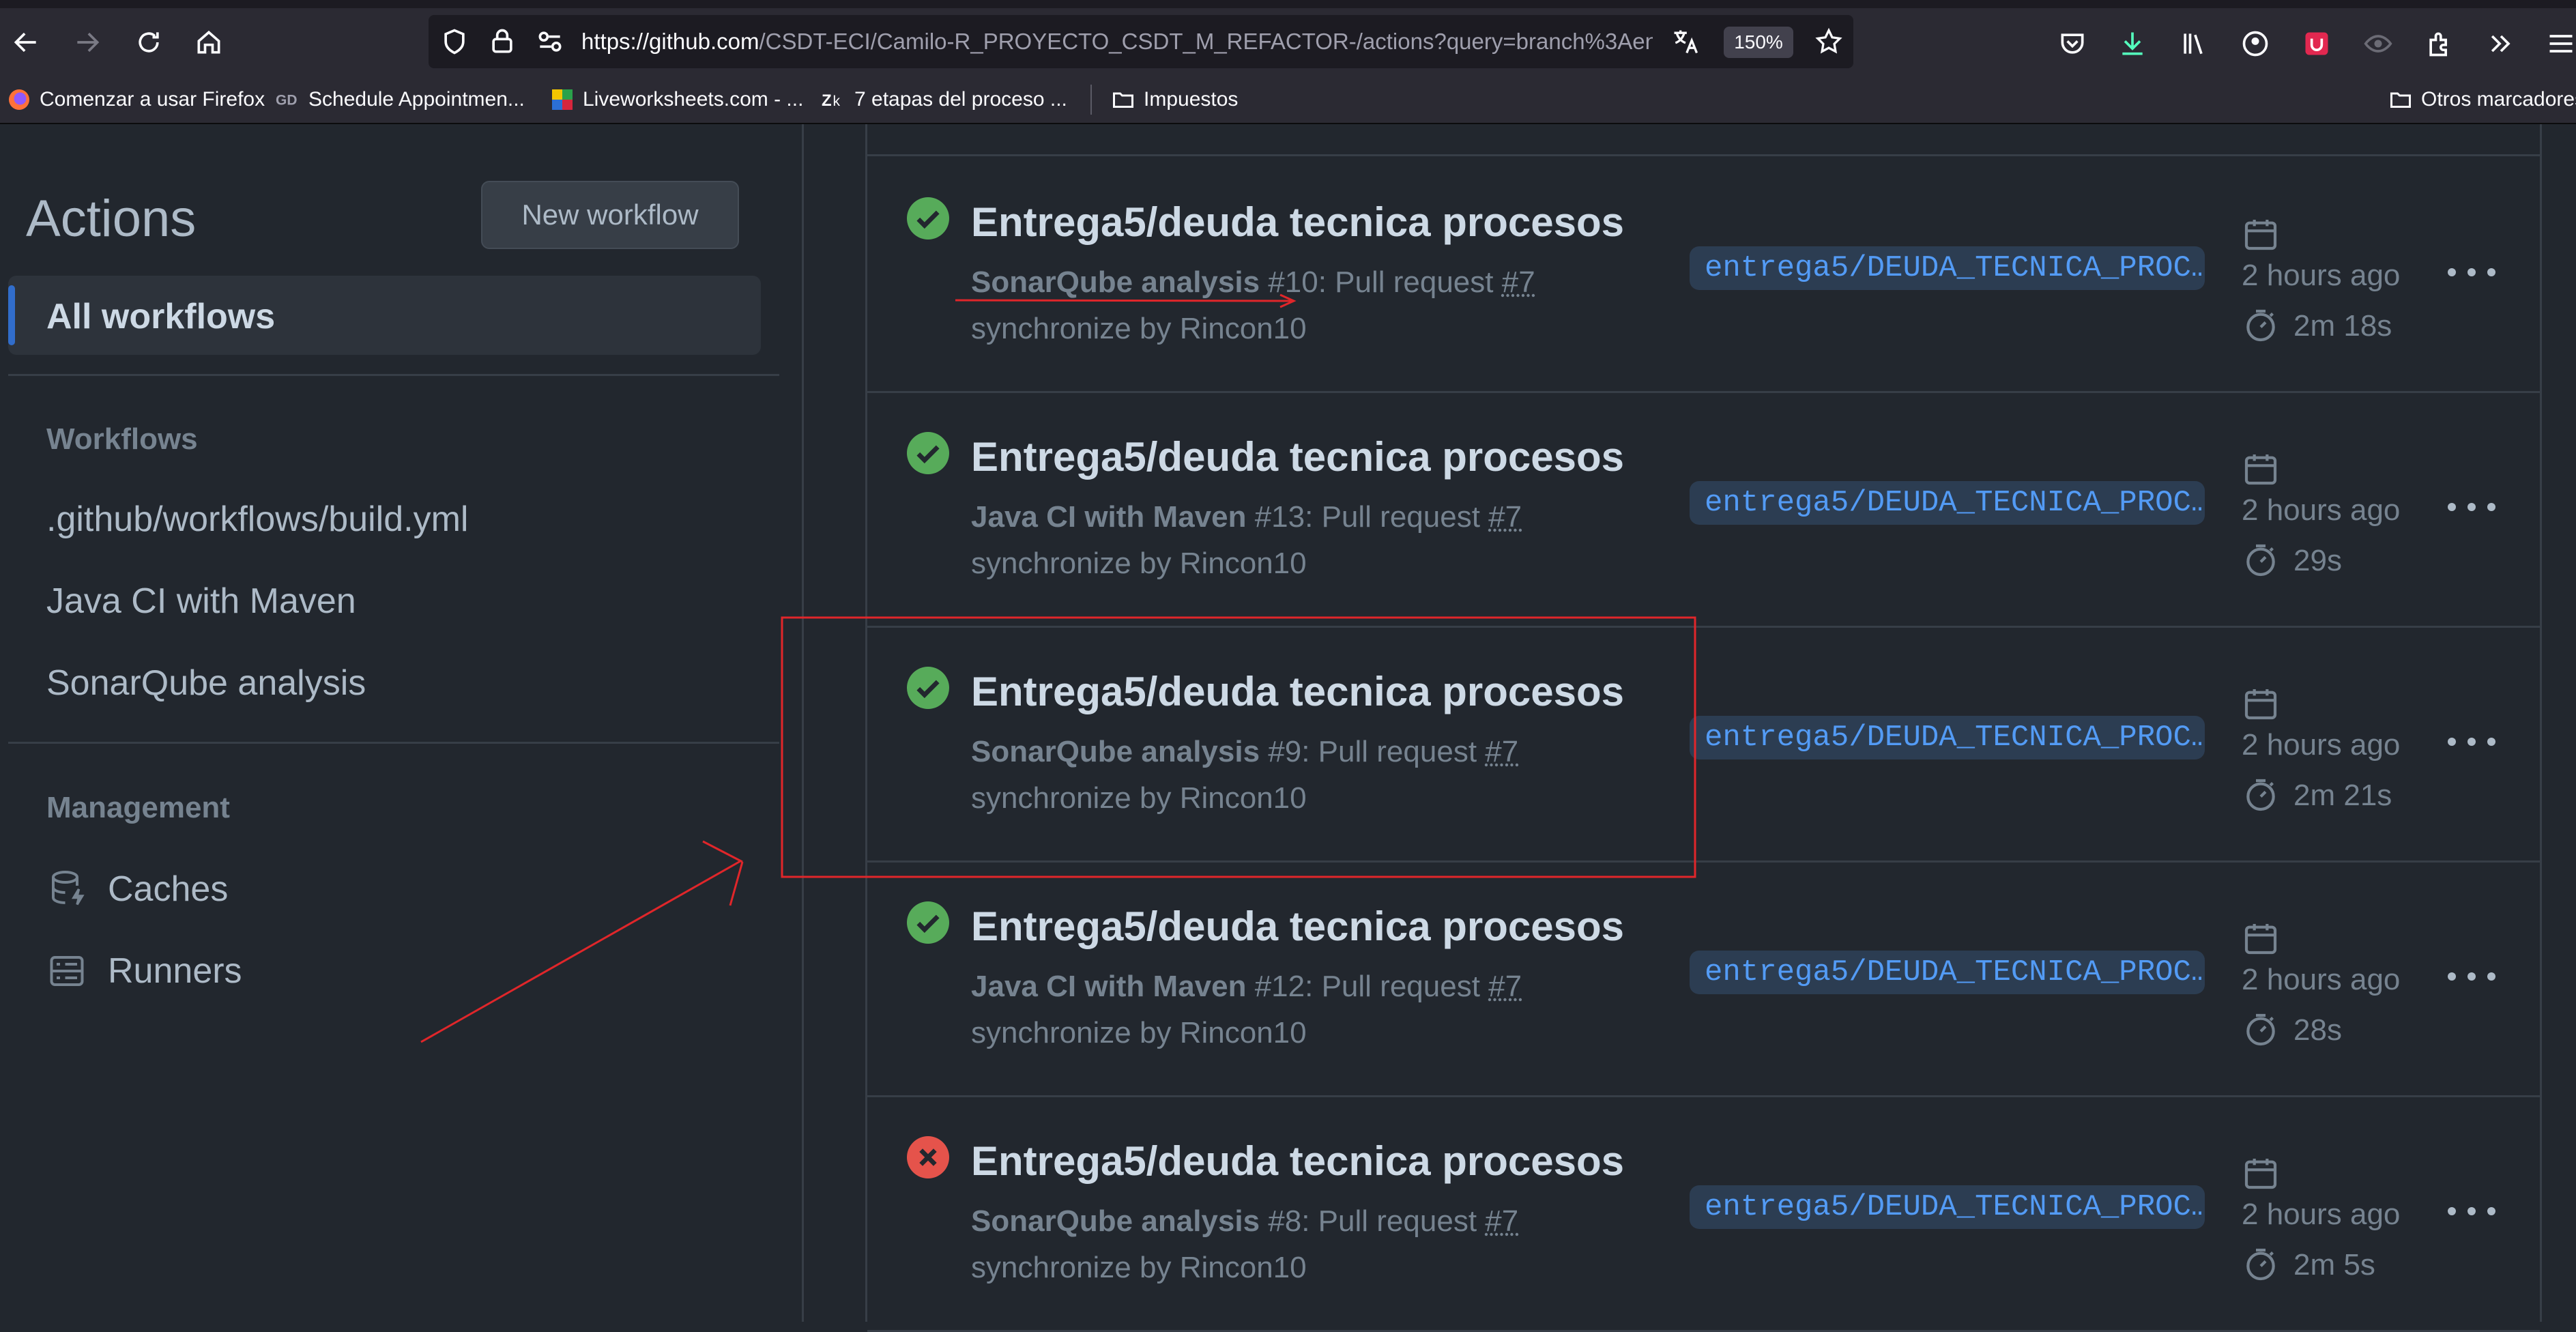 The width and height of the screenshot is (2576, 1332). What do you see at coordinates (454, 42) in the screenshot?
I see `shield-icon` at bounding box center [454, 42].